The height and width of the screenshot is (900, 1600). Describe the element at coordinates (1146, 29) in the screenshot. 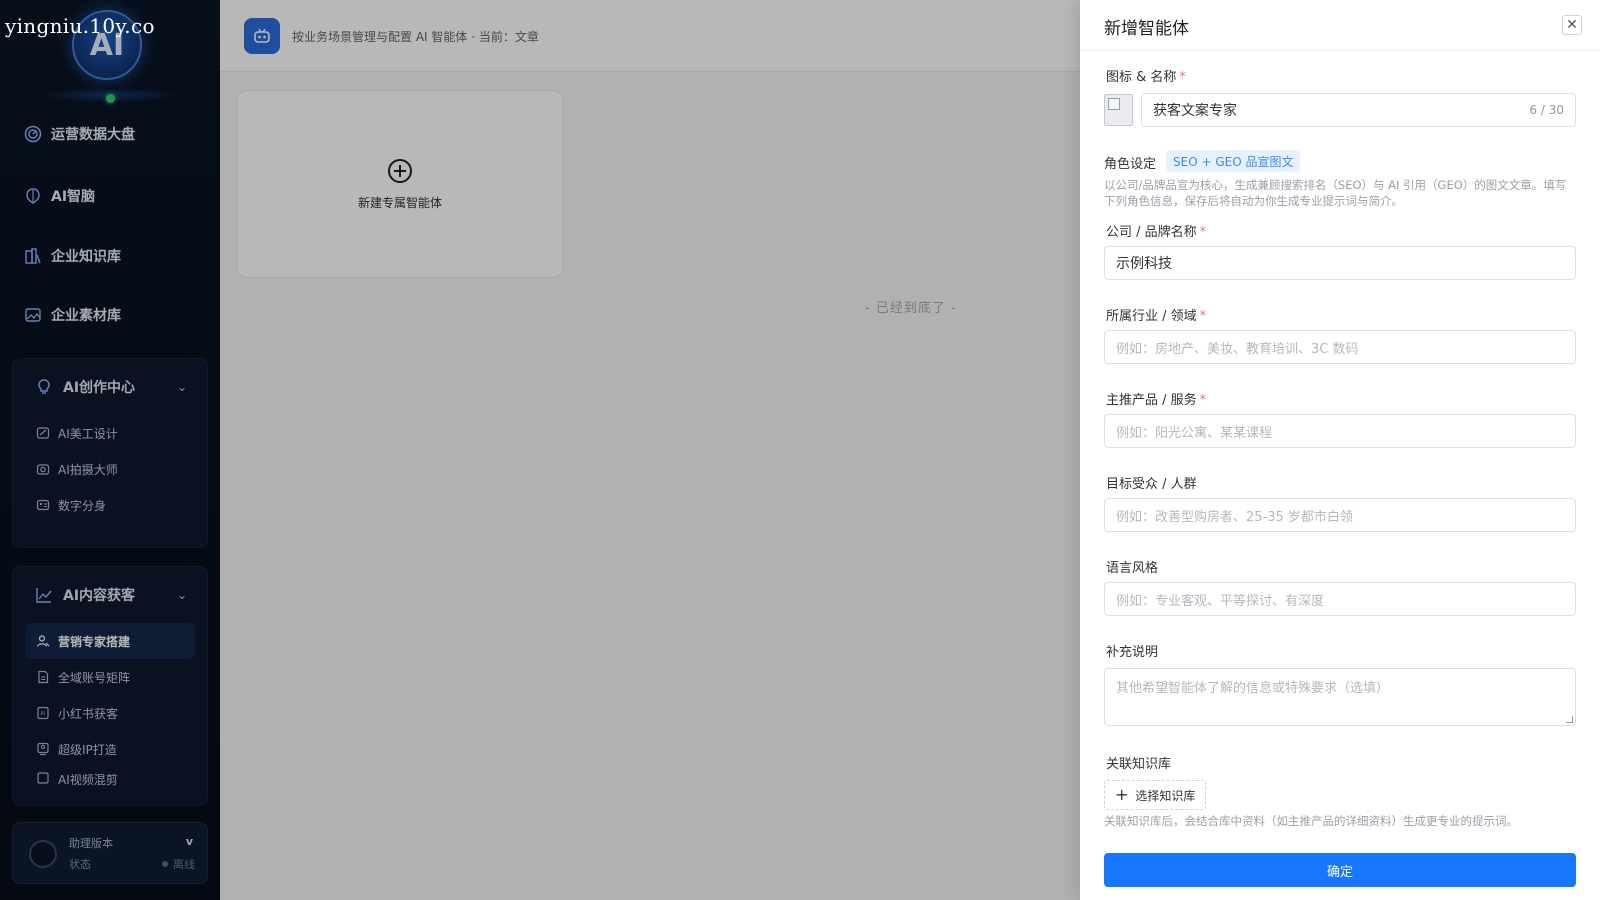

I see `drawer-title: 新增智能体` at that location.